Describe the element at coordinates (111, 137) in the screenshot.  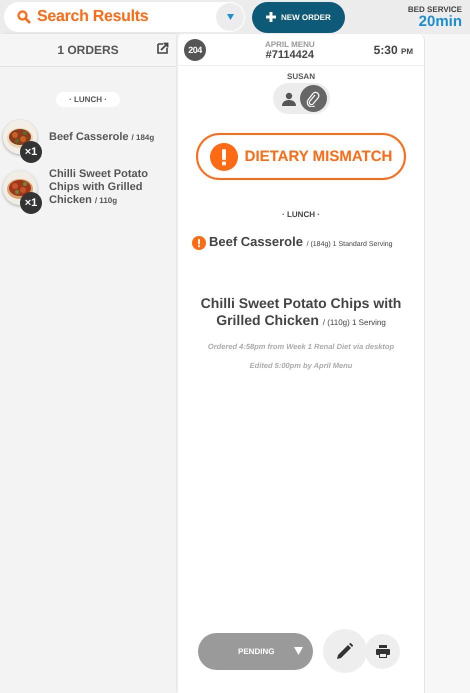
I see `menu-item: Beef Casserole / 184g` at that location.